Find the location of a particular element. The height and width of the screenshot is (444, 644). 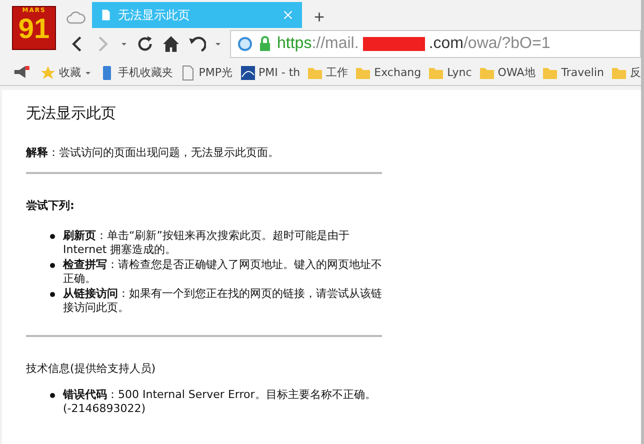

close-icon is located at coordinates (288, 15).